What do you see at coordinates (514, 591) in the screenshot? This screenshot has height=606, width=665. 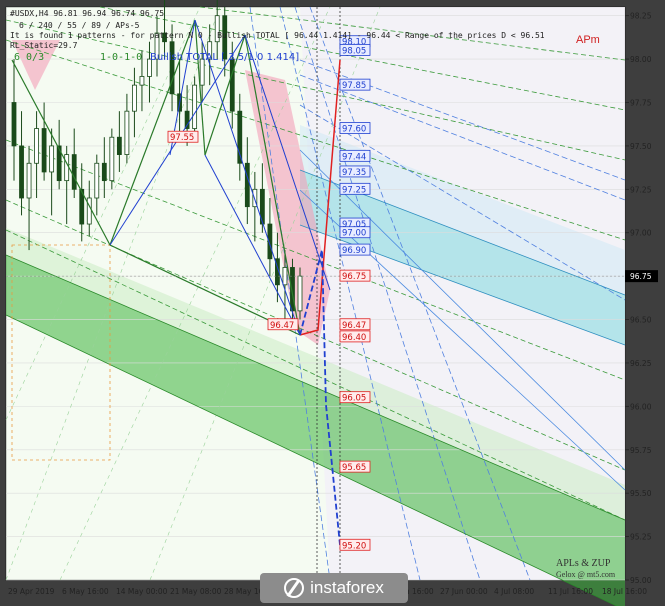 I see `x-tick-label: 4 Jul 08:00` at bounding box center [514, 591].